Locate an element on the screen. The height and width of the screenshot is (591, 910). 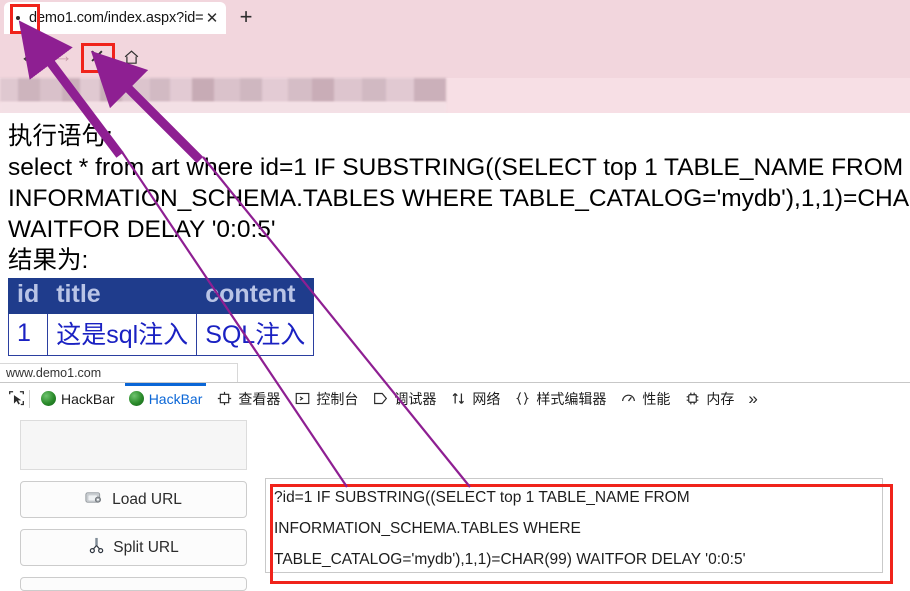
devtools-overflow-button: » is located at coordinates (752, 398).